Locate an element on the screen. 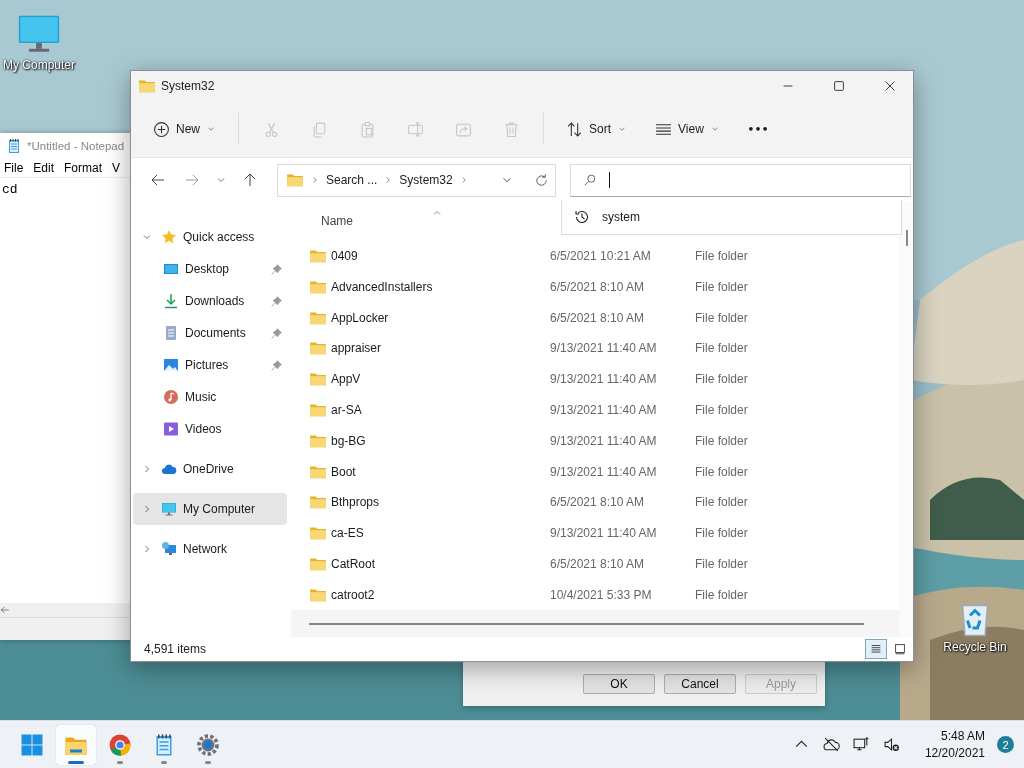 This screenshot has height=768, width=1024. menu-item: Edit is located at coordinates (44, 168).